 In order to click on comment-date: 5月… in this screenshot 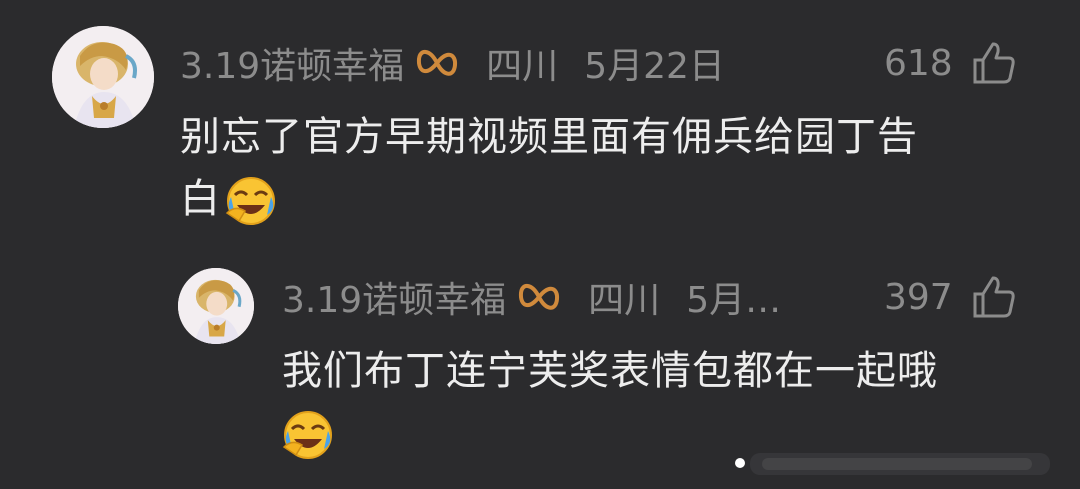, I will do `click(734, 300)`.